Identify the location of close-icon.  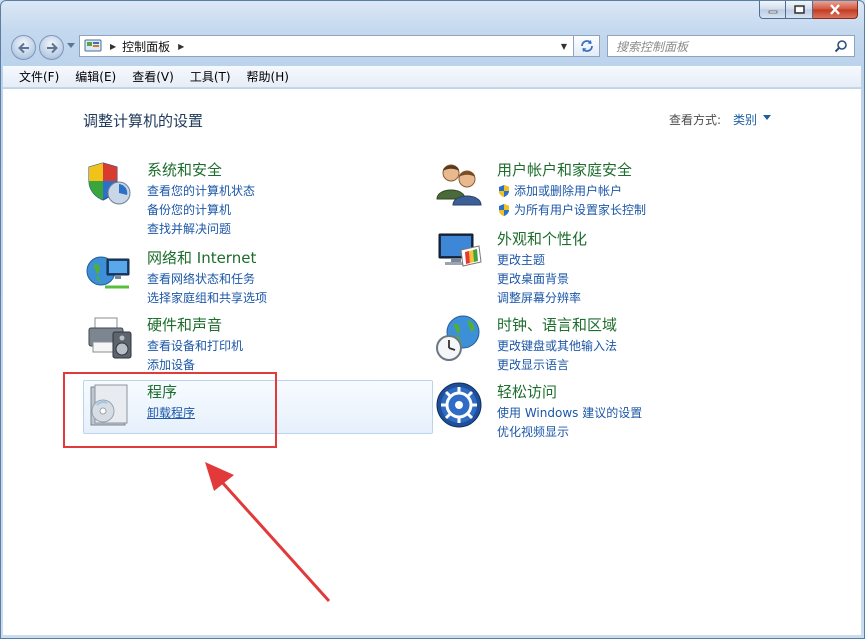
(835, 9).